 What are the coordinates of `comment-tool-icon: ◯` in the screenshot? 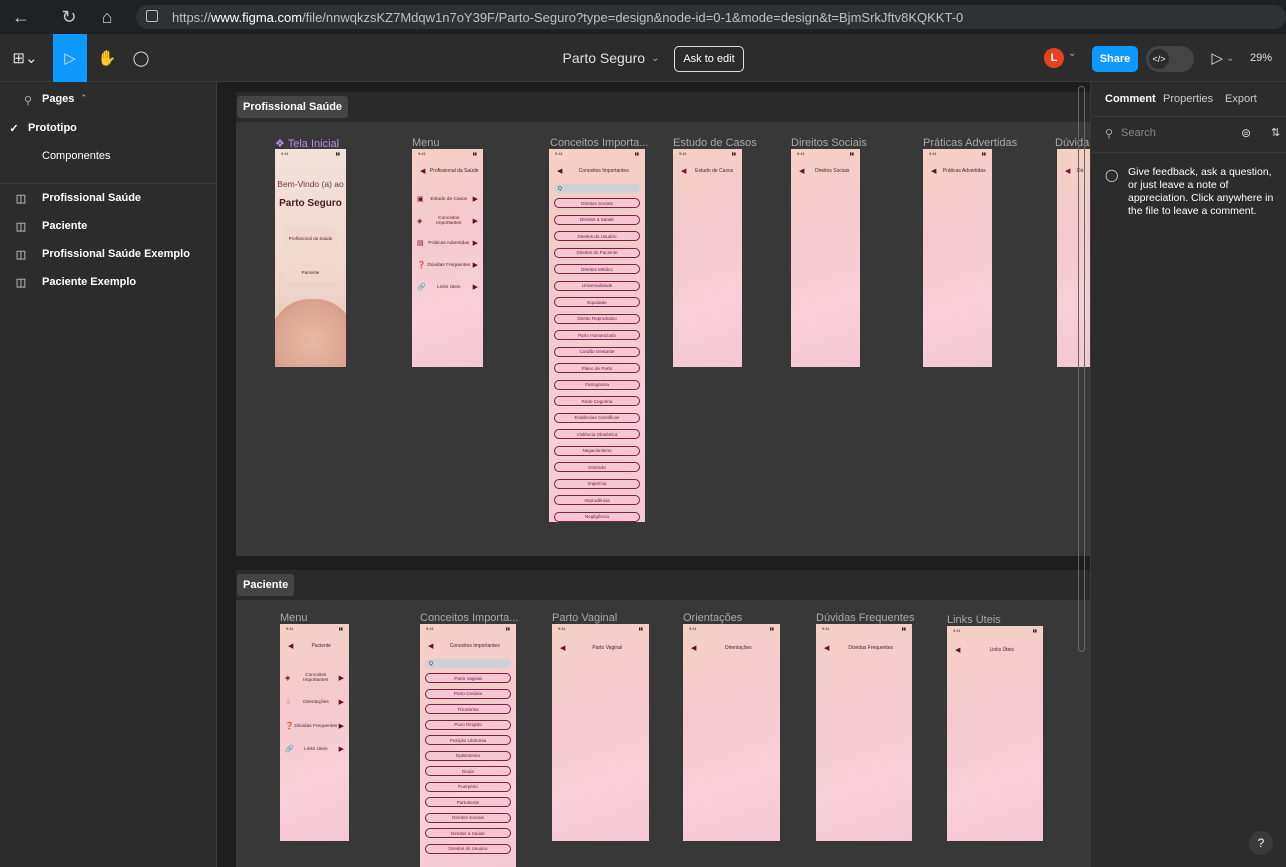 It's located at (141, 58).